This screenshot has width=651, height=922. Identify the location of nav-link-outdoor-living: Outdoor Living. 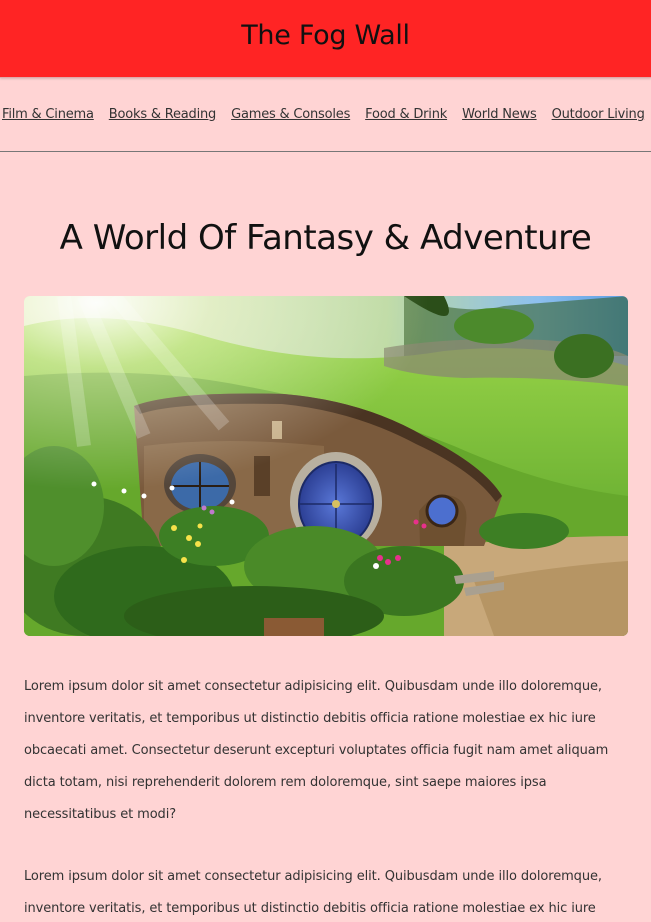
(598, 114).